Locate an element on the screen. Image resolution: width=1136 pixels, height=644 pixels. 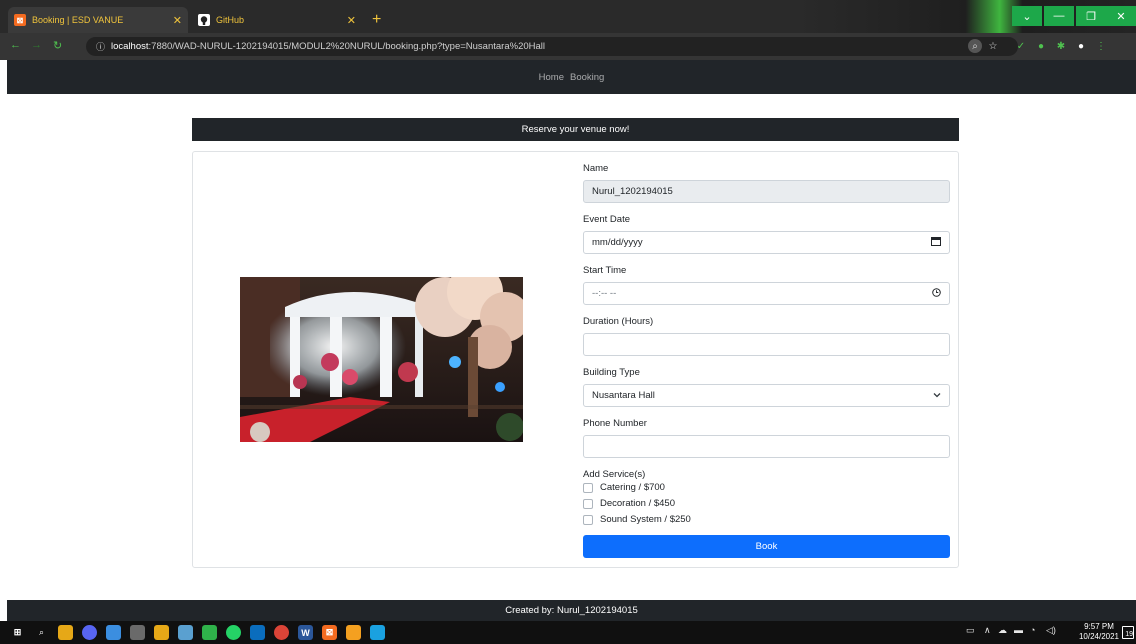
service-decoration: Decoration / $450 is located at coordinates (629, 503).